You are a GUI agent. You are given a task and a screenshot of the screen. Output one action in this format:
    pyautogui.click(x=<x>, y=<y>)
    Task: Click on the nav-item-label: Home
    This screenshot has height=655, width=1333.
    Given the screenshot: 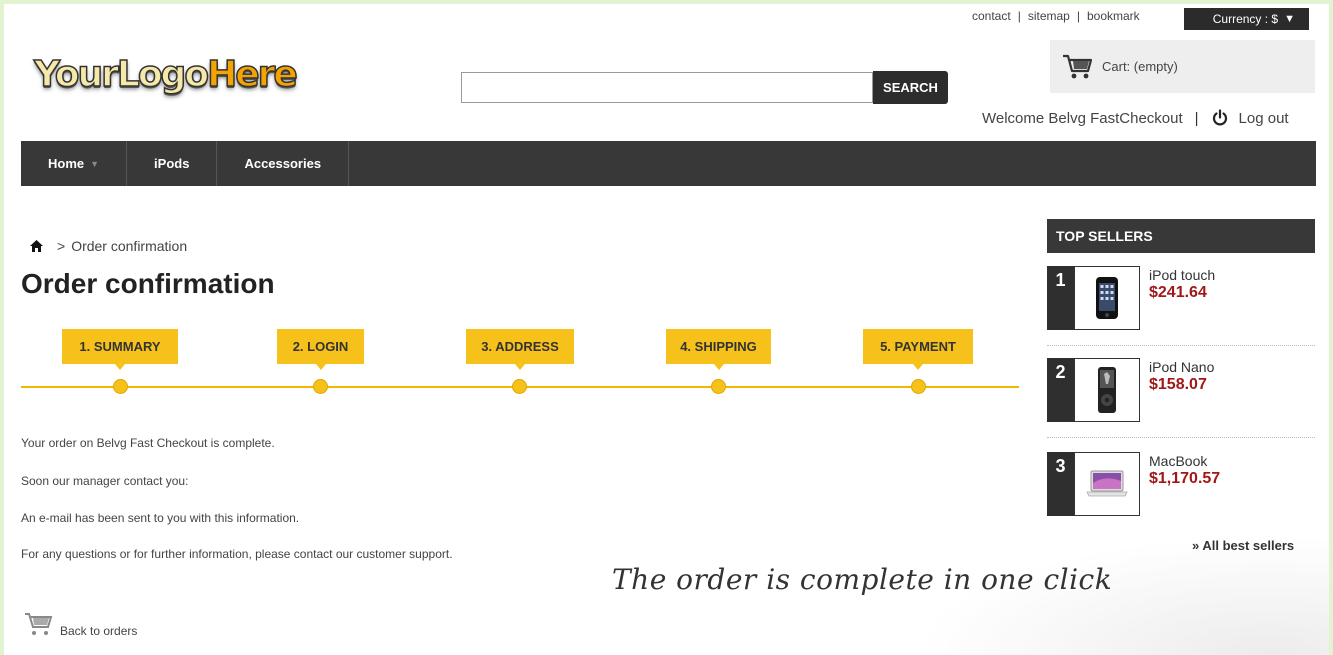 What is the action you would take?
    pyautogui.click(x=66, y=163)
    